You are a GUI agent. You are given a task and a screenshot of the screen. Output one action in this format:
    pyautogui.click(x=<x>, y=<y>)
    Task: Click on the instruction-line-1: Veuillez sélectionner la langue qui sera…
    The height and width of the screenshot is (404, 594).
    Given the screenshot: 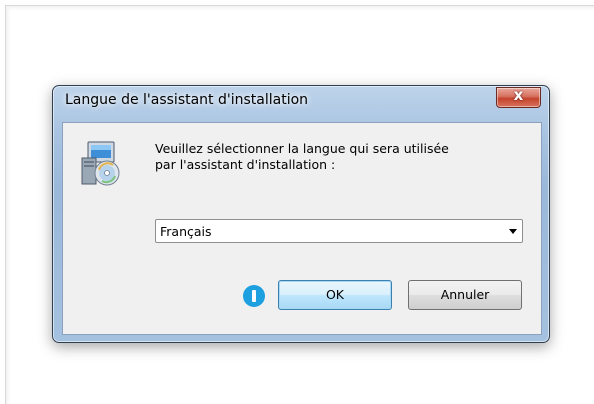 What is the action you would take?
    pyautogui.click(x=302, y=148)
    